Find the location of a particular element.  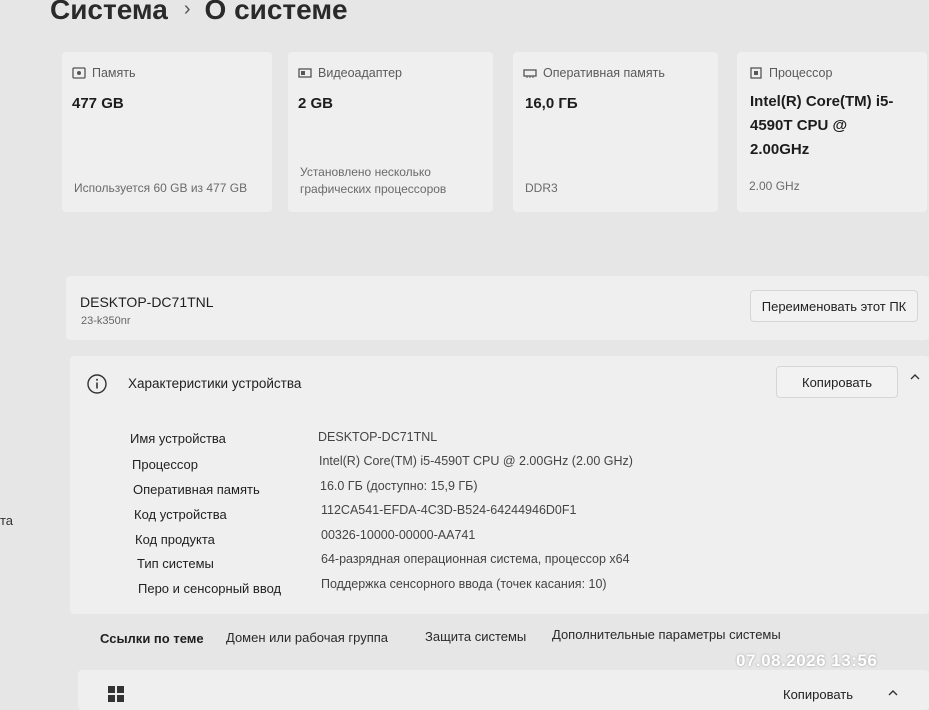

side-fragment: та is located at coordinates (7, 520).